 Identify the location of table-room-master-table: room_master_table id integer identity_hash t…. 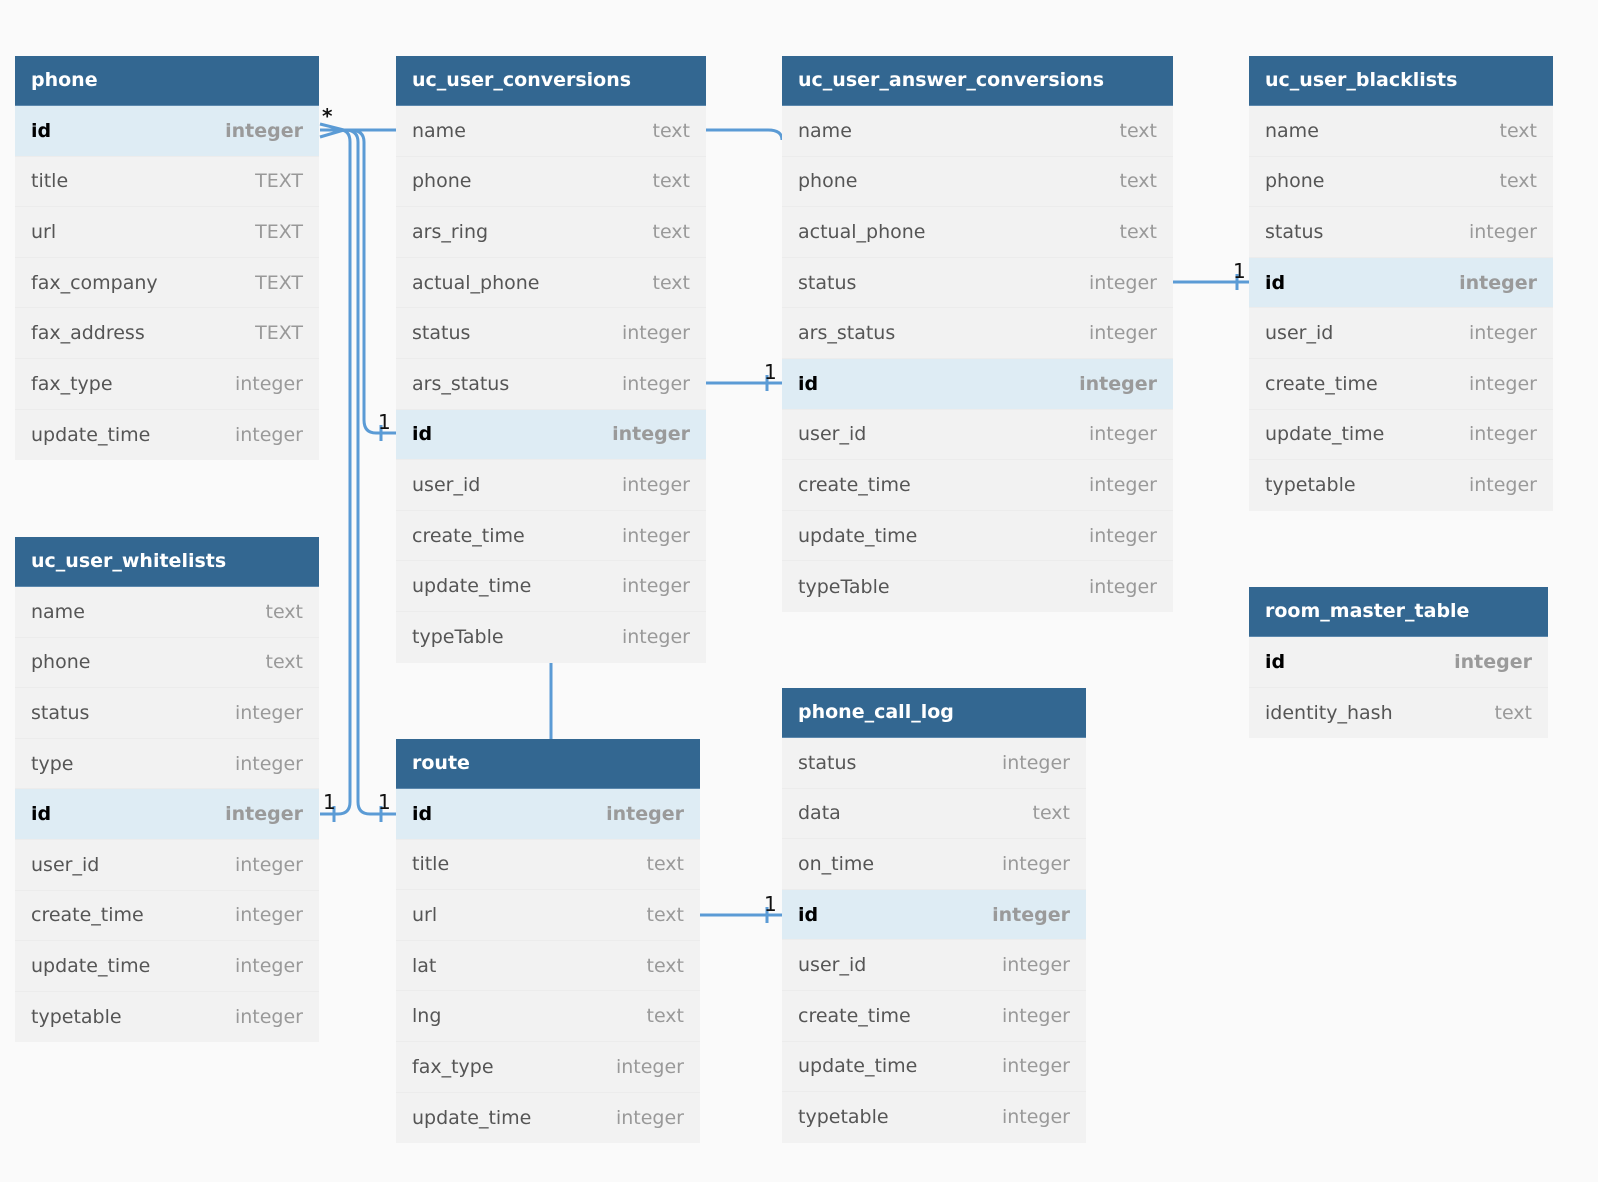
(1398, 663).